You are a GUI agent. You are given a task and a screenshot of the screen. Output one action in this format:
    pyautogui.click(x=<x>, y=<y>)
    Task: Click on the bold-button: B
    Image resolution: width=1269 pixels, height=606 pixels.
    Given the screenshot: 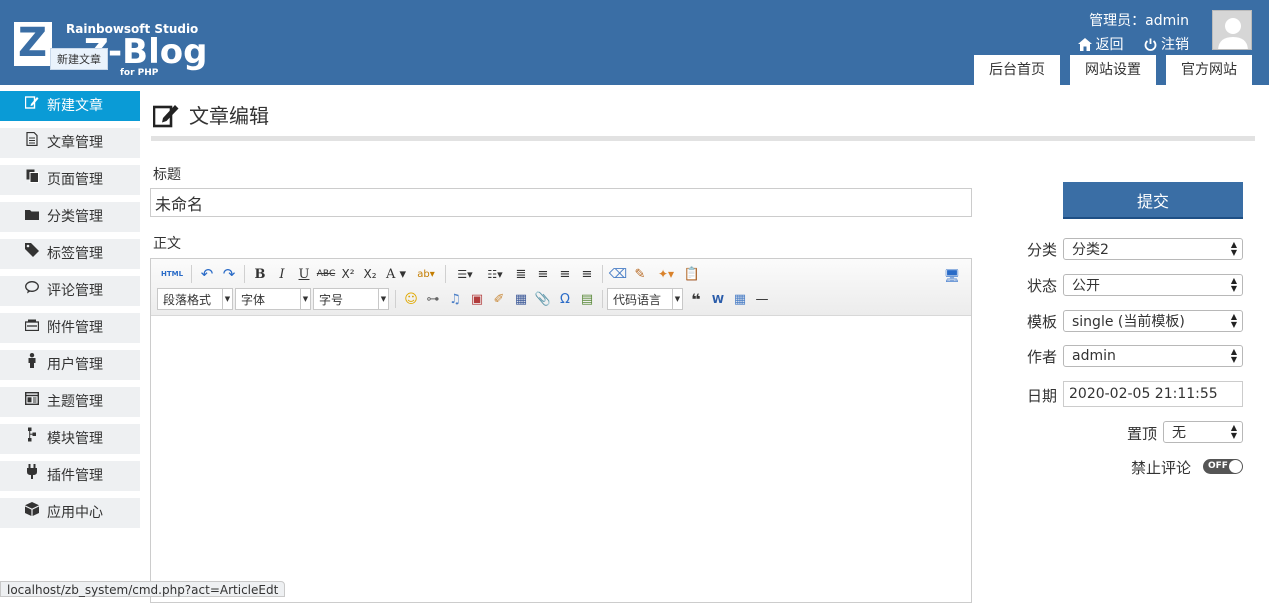 What is the action you would take?
    pyautogui.click(x=260, y=274)
    